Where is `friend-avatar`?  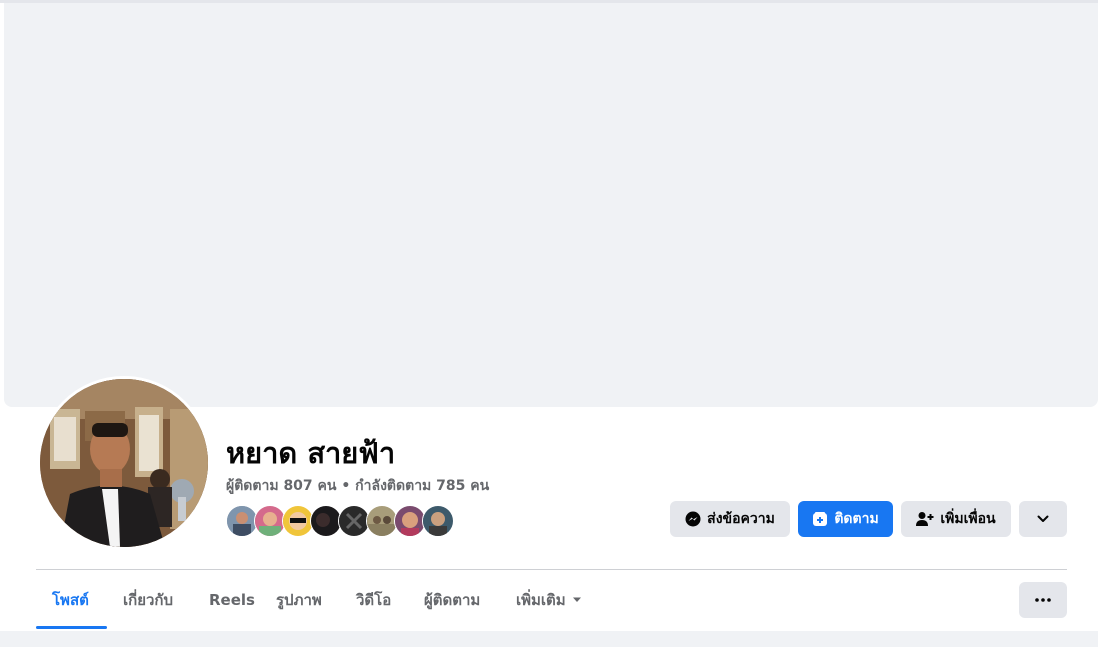 friend-avatar is located at coordinates (438, 521).